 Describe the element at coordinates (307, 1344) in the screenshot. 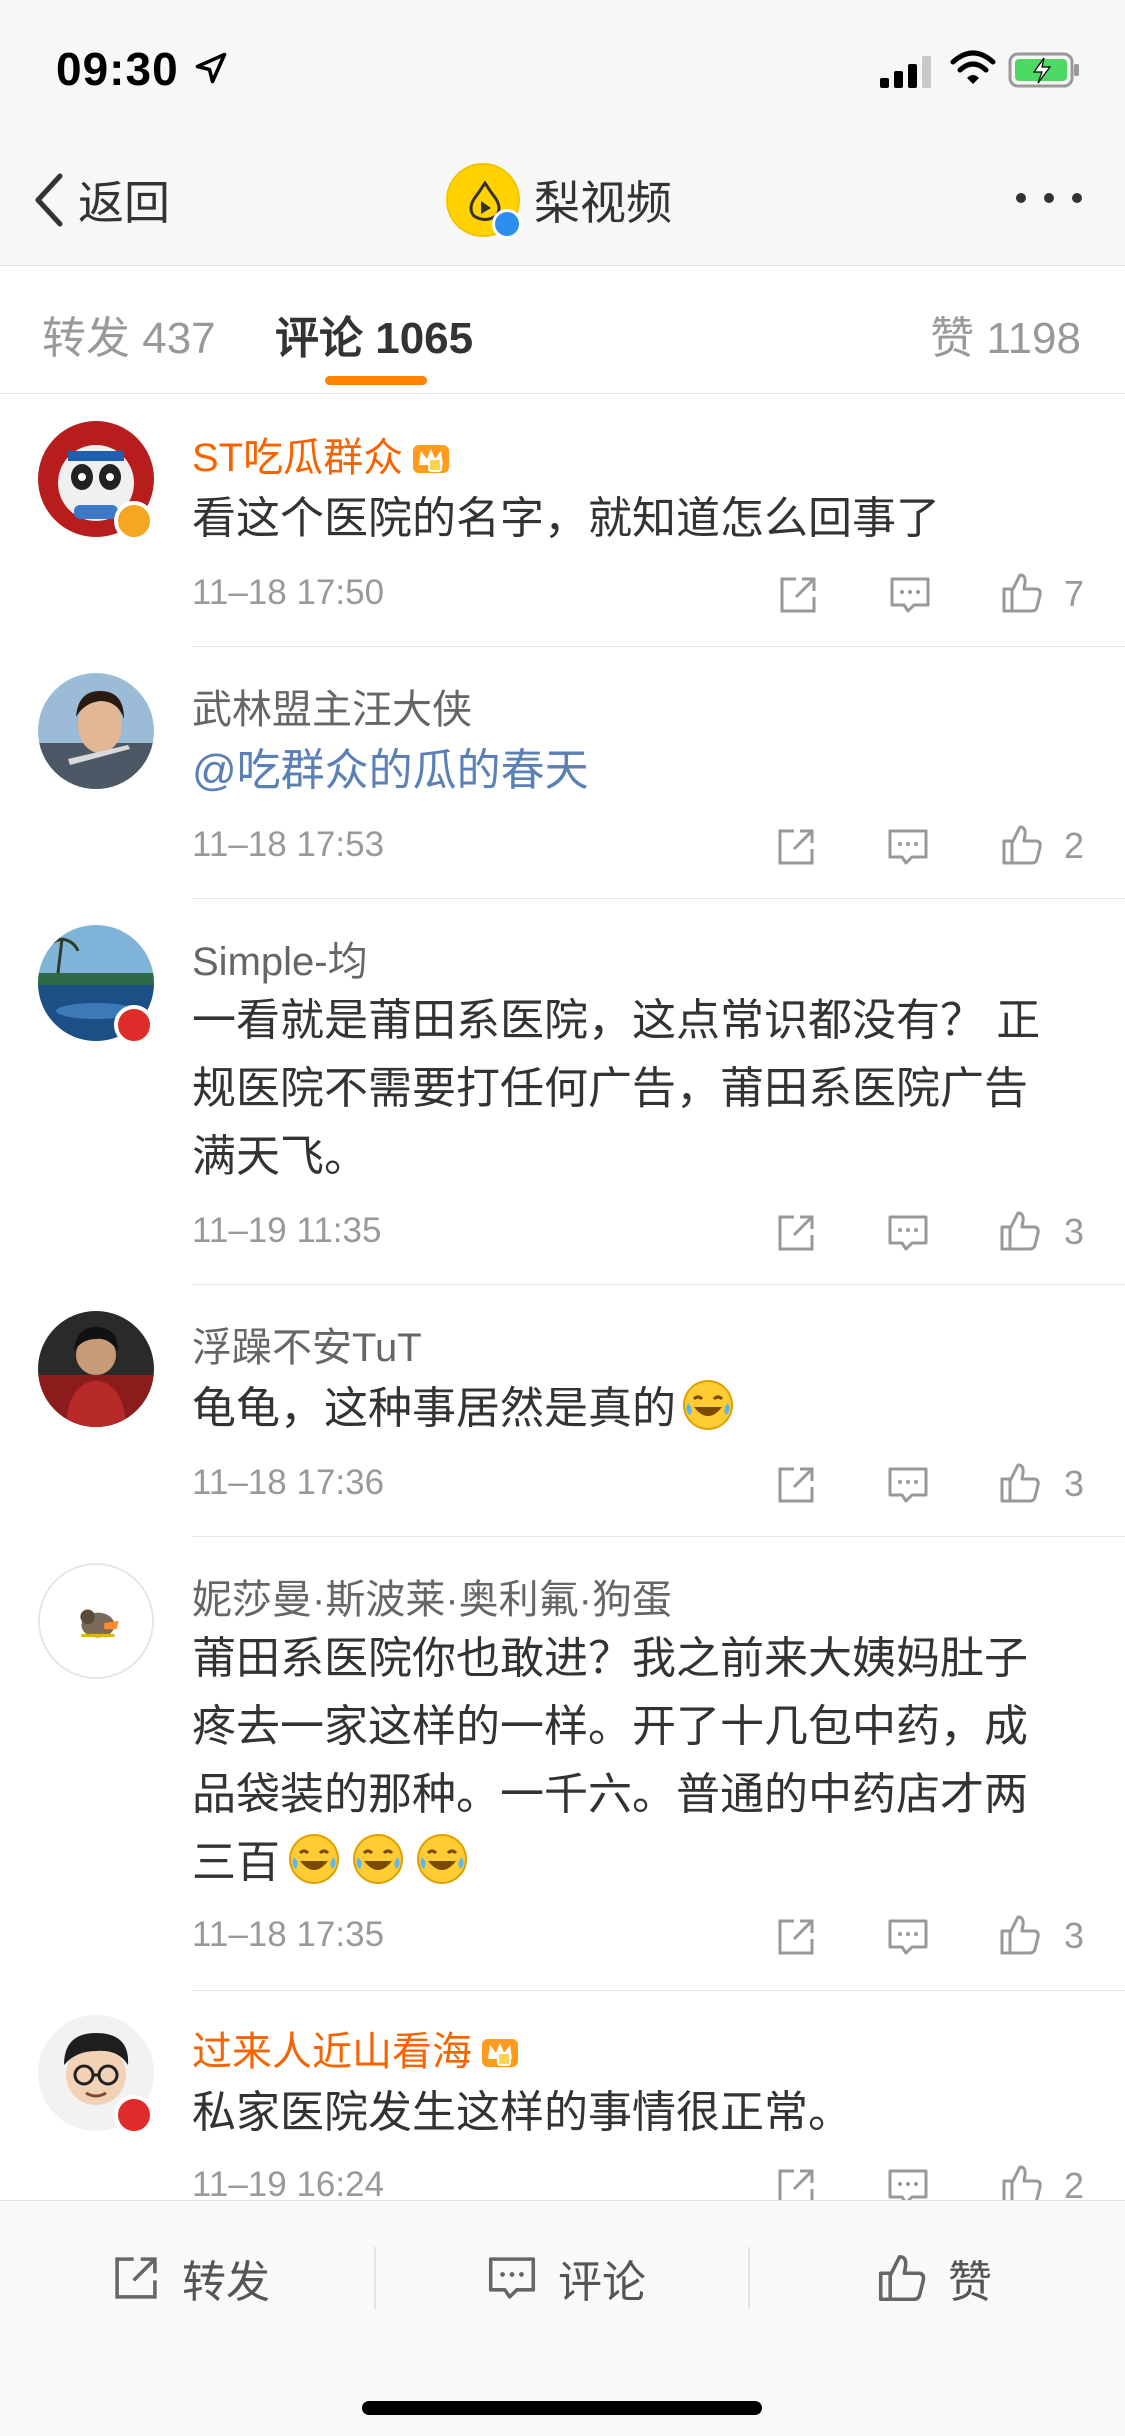

I see `comment-author: 浮躁不安TuT` at that location.